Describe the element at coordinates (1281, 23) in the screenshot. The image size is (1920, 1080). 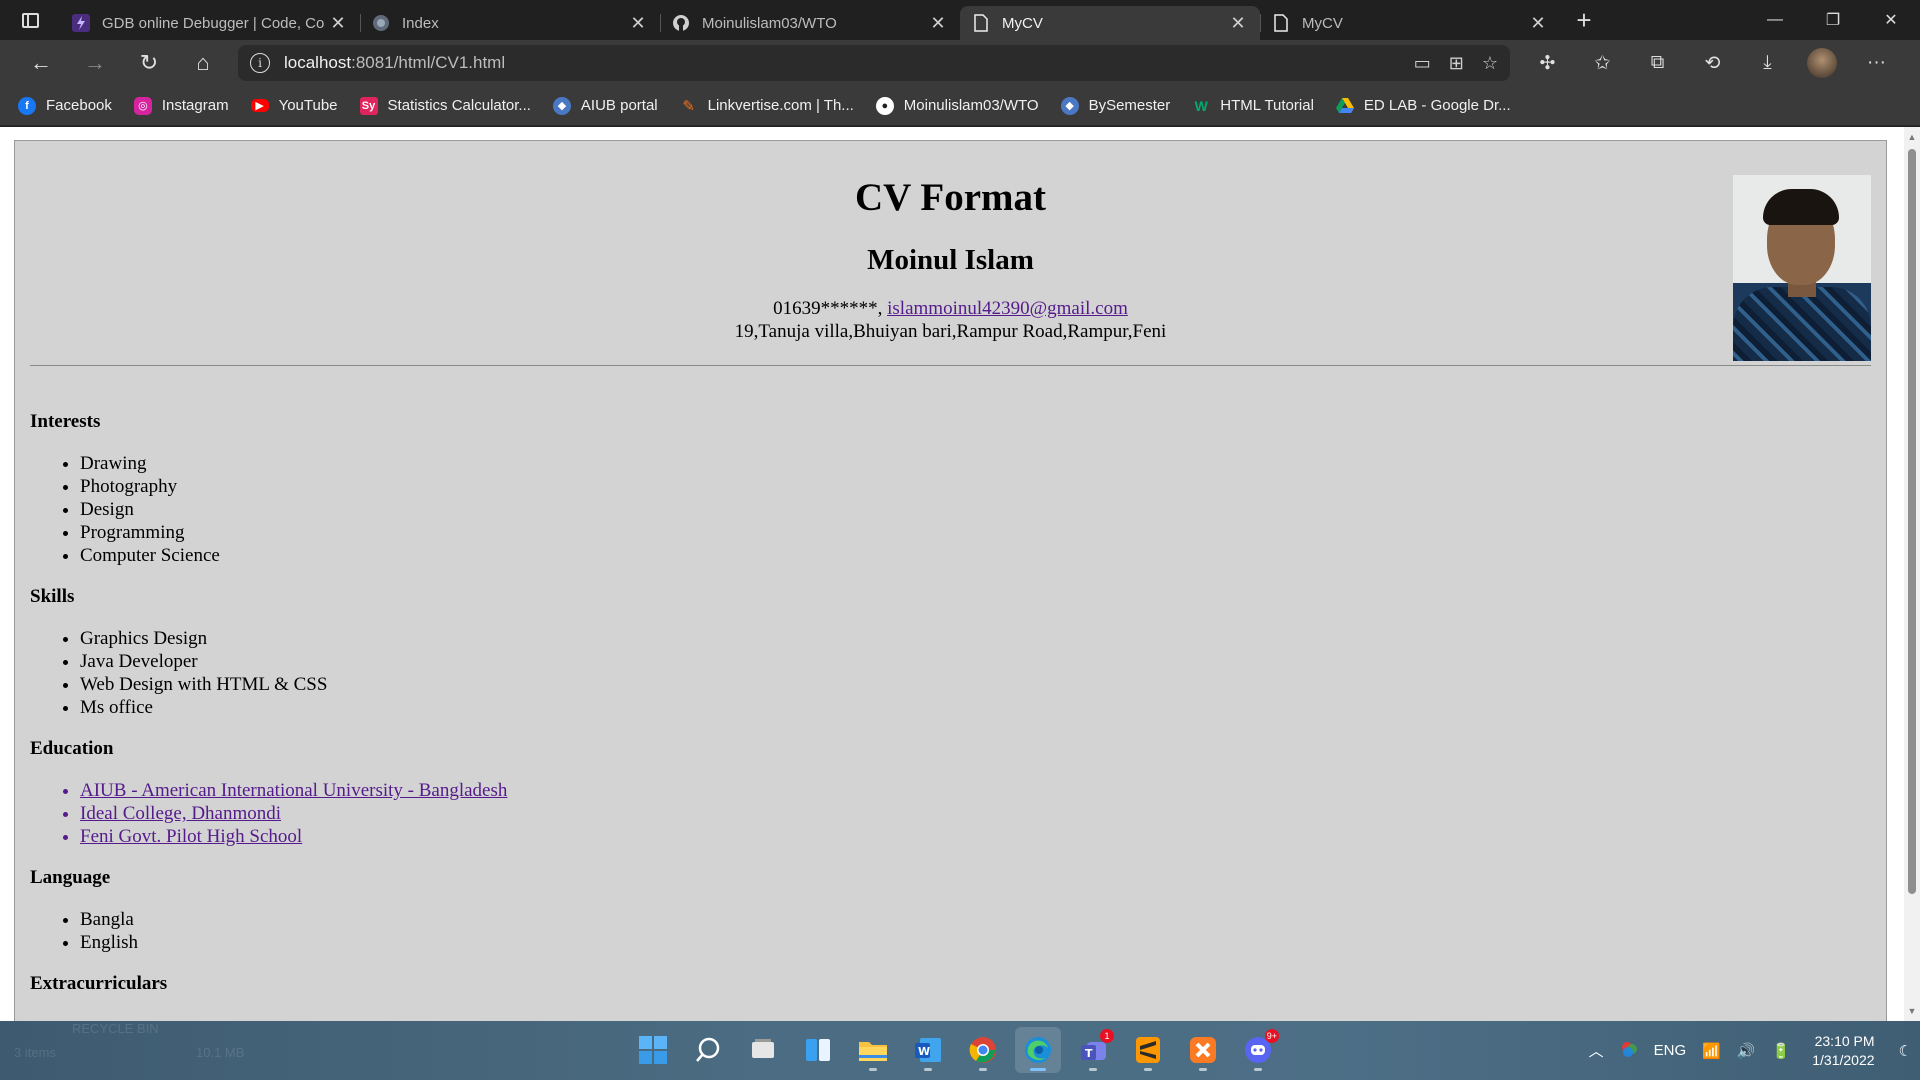
I see `page-icon` at that location.